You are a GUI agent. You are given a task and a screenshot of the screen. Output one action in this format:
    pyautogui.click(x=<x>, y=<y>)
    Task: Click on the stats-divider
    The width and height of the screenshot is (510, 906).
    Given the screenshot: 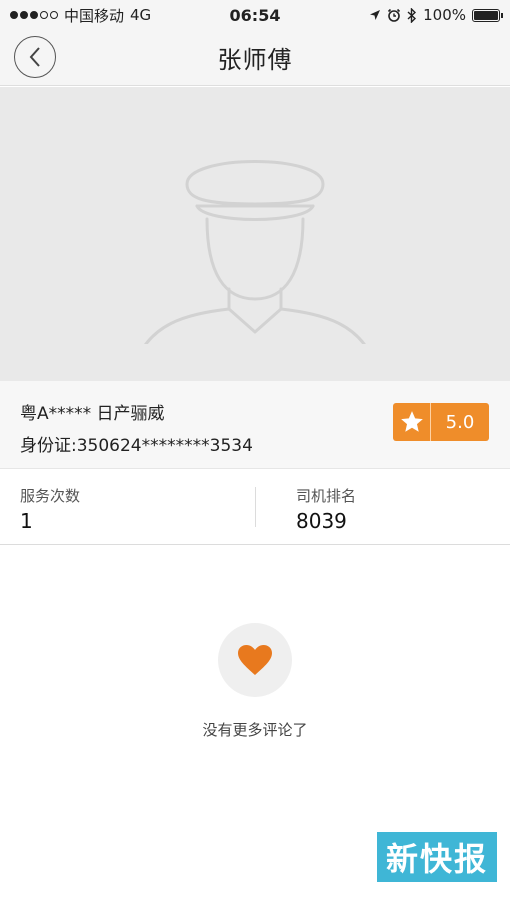 What is the action you would take?
    pyautogui.click(x=255, y=507)
    